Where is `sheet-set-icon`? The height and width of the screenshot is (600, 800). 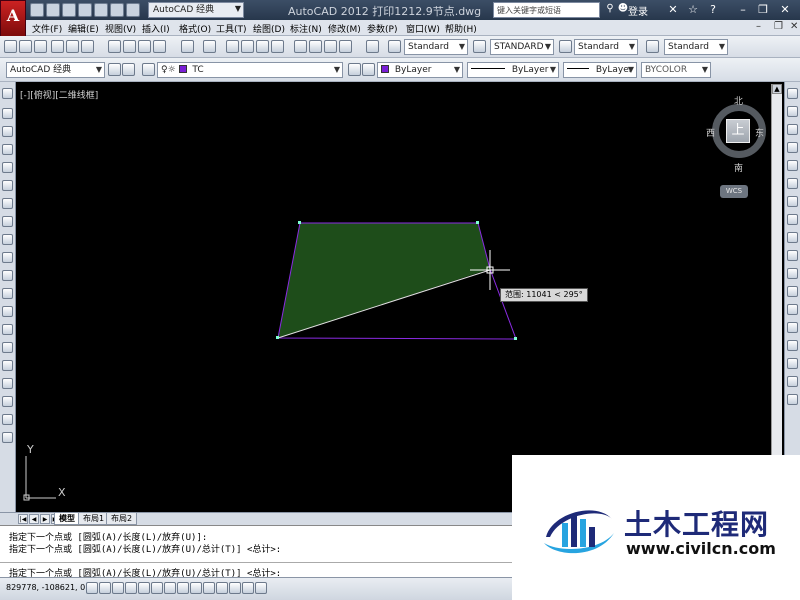 sheet-set-icon is located at coordinates (345, 46).